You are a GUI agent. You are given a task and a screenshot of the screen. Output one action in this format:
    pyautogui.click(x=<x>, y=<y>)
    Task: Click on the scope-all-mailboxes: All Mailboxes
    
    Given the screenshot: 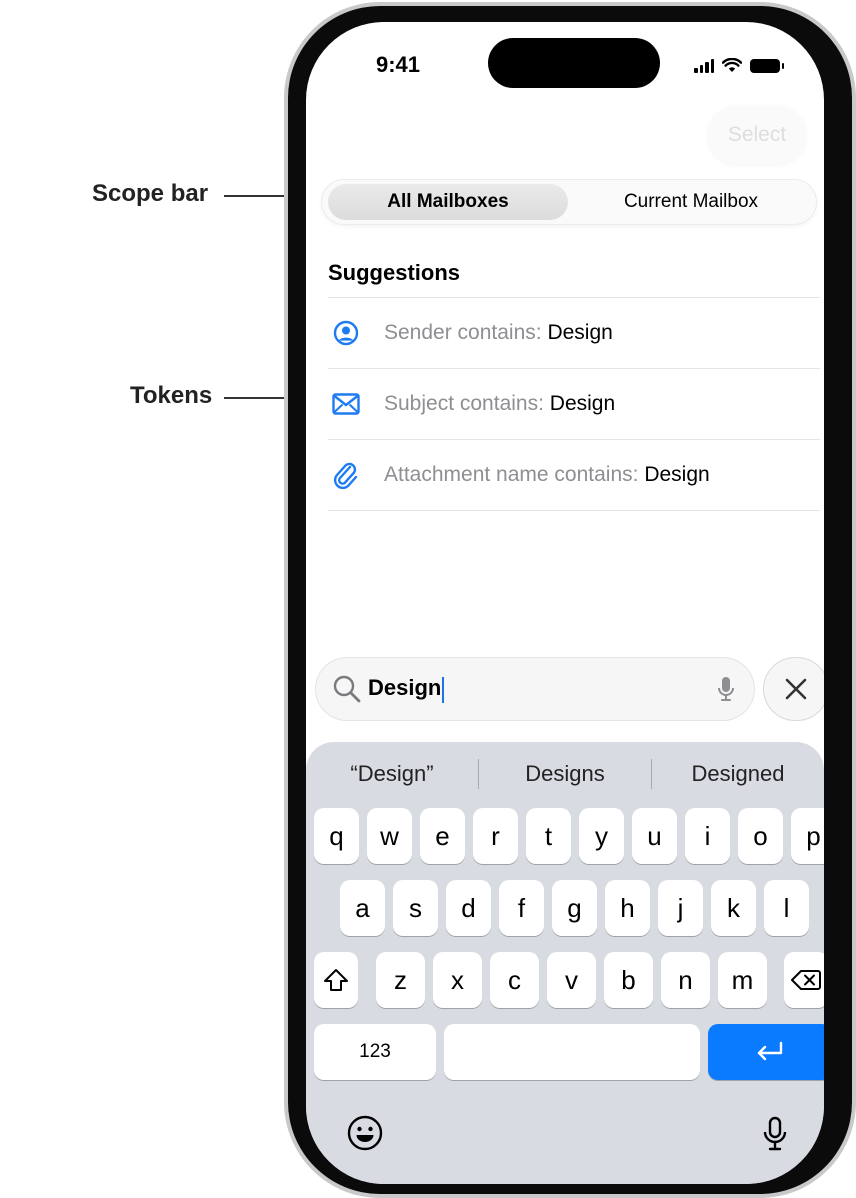 What is the action you would take?
    pyautogui.click(x=448, y=202)
    